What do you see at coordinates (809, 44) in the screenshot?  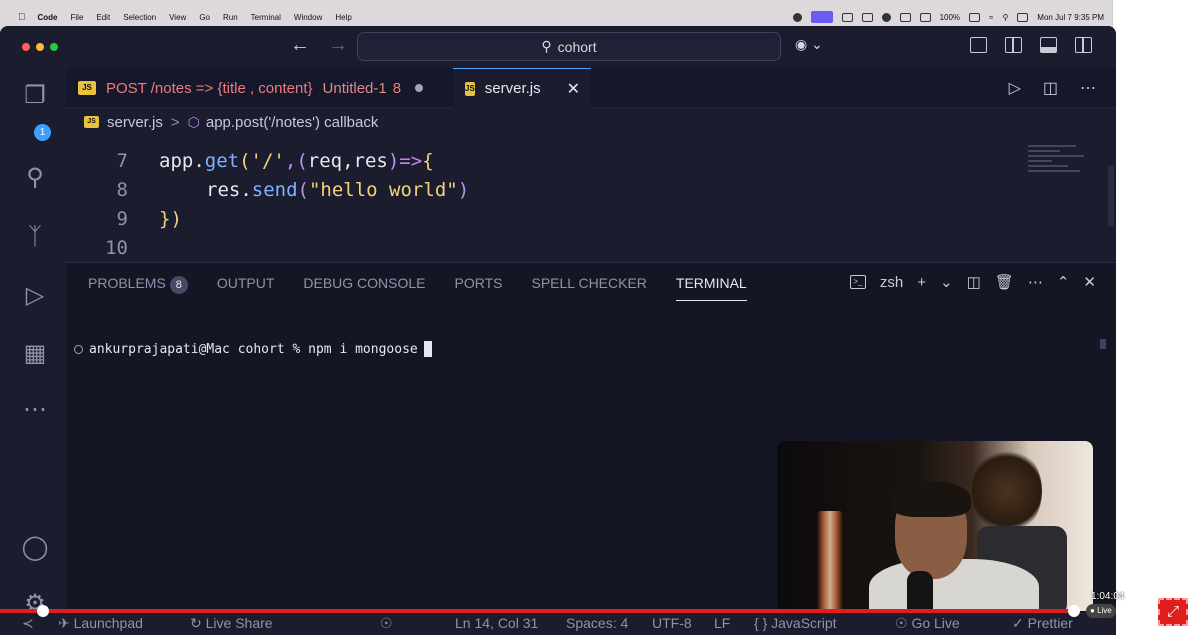 I see `copilot-icon: ◉ ⌄` at bounding box center [809, 44].